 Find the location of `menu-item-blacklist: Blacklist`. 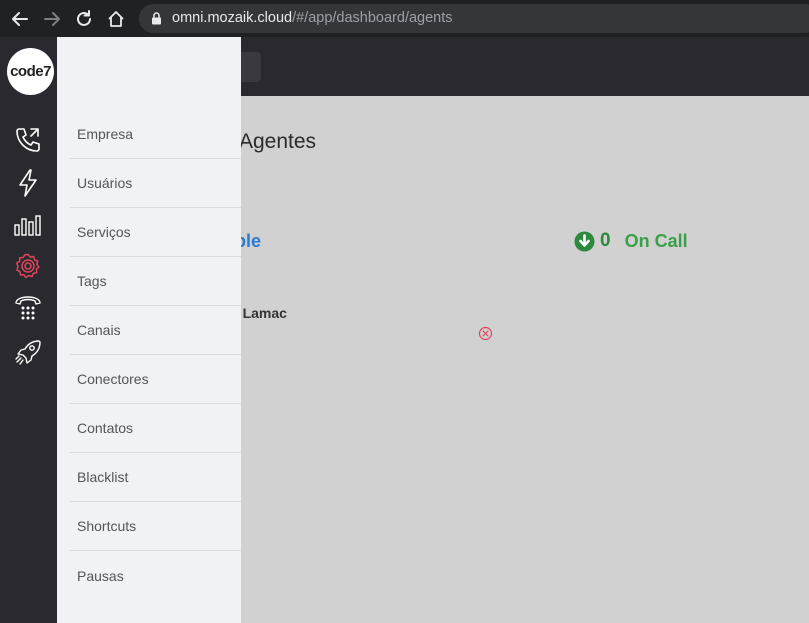

menu-item-blacklist: Blacklist is located at coordinates (155, 477).